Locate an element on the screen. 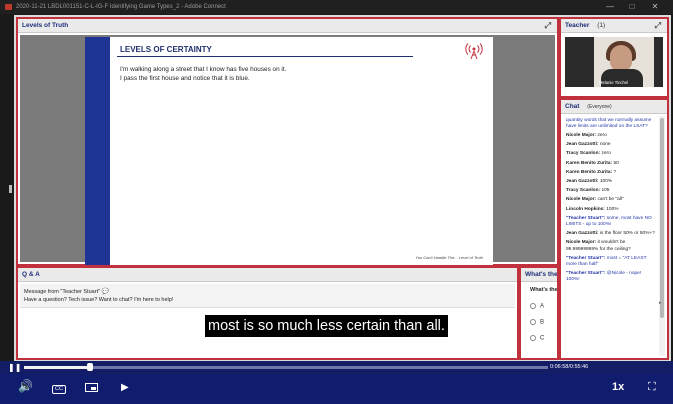 The width and height of the screenshot is (673, 404). poll-option: C is located at coordinates (537, 338).